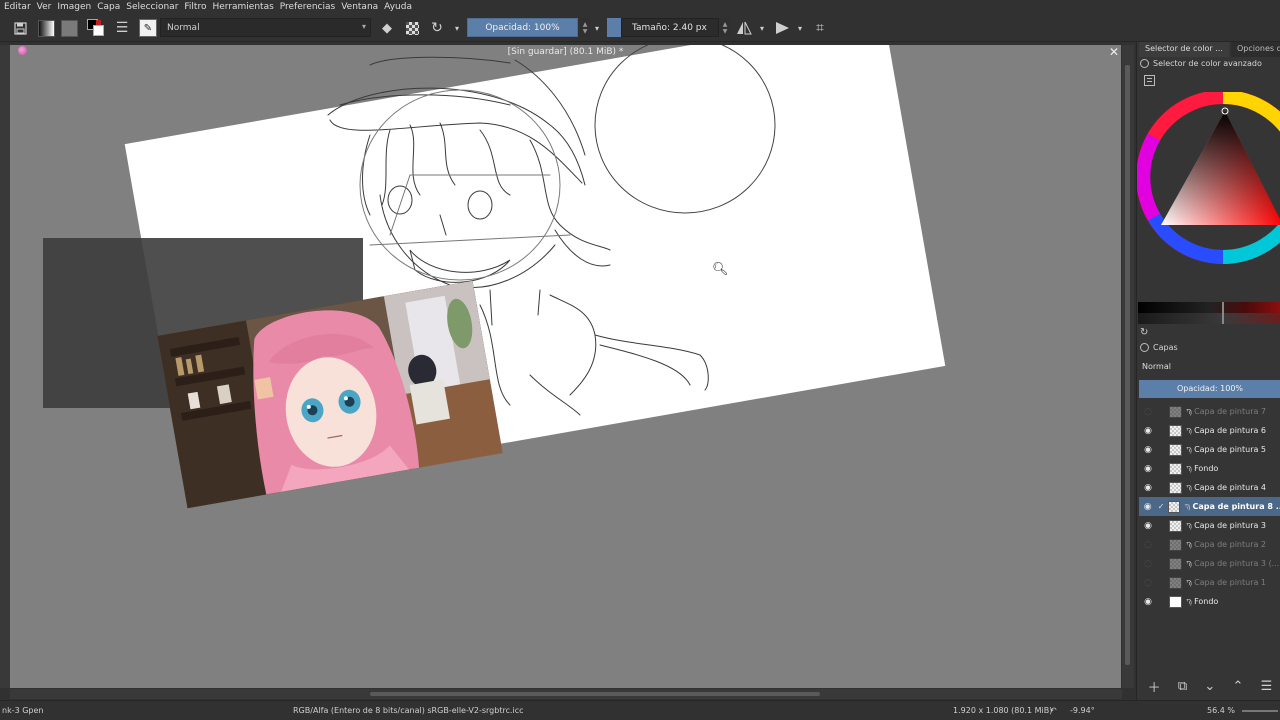 The image size is (1280, 720). I want to click on layer-row: ◉ Ϡ Capa de pintura 3, so click(1209, 525).